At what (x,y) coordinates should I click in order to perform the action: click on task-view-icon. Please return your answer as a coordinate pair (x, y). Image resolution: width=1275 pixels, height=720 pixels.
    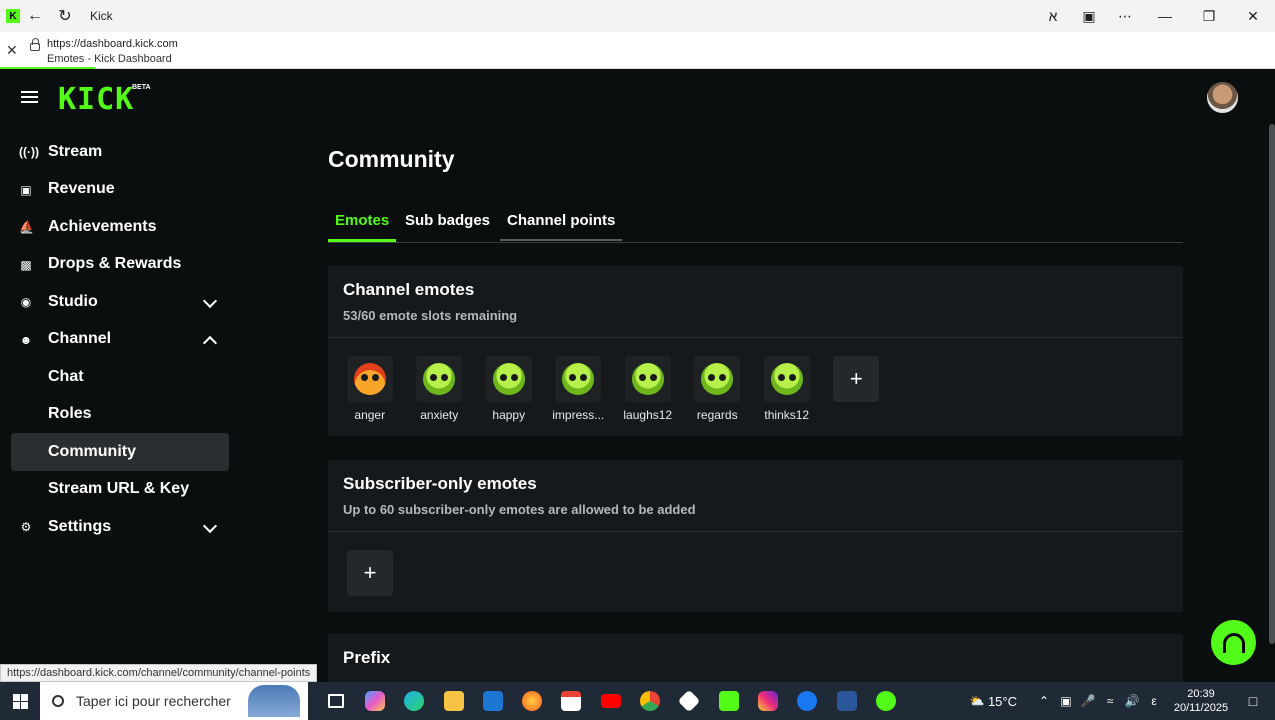
    Looking at the image, I should click on (335, 701).